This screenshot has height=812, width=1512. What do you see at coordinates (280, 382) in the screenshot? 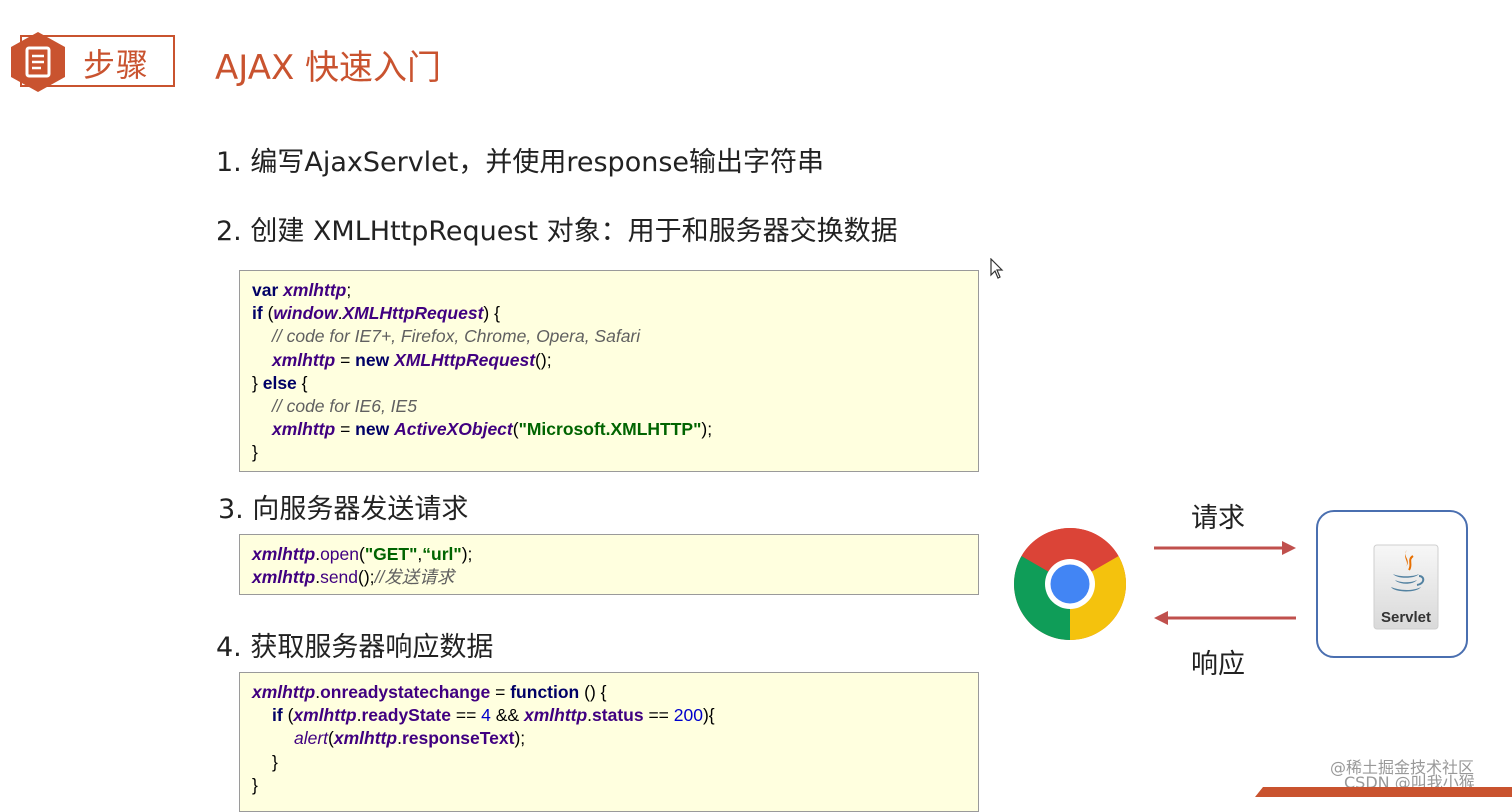
I see `code-line: } else {` at bounding box center [280, 382].